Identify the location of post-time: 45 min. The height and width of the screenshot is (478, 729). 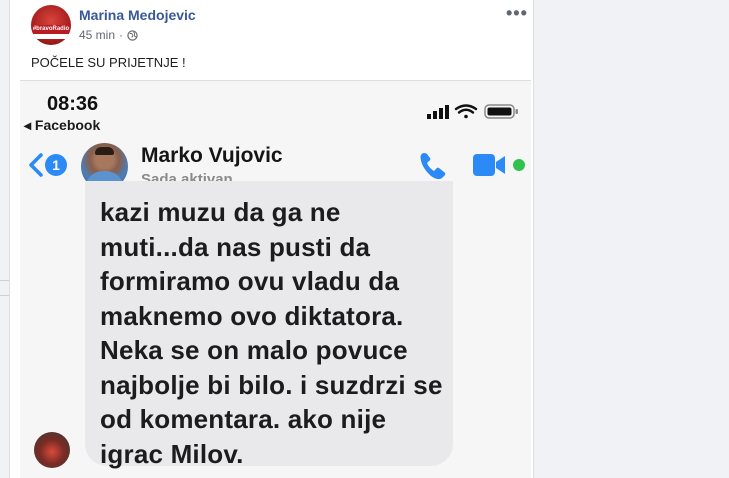
(97, 35).